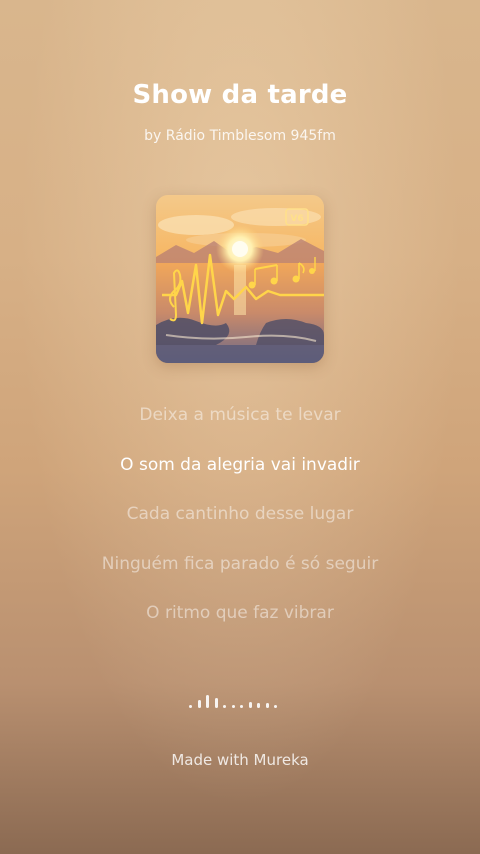  What do you see at coordinates (239, 700) in the screenshot?
I see `audio-wave-icon` at bounding box center [239, 700].